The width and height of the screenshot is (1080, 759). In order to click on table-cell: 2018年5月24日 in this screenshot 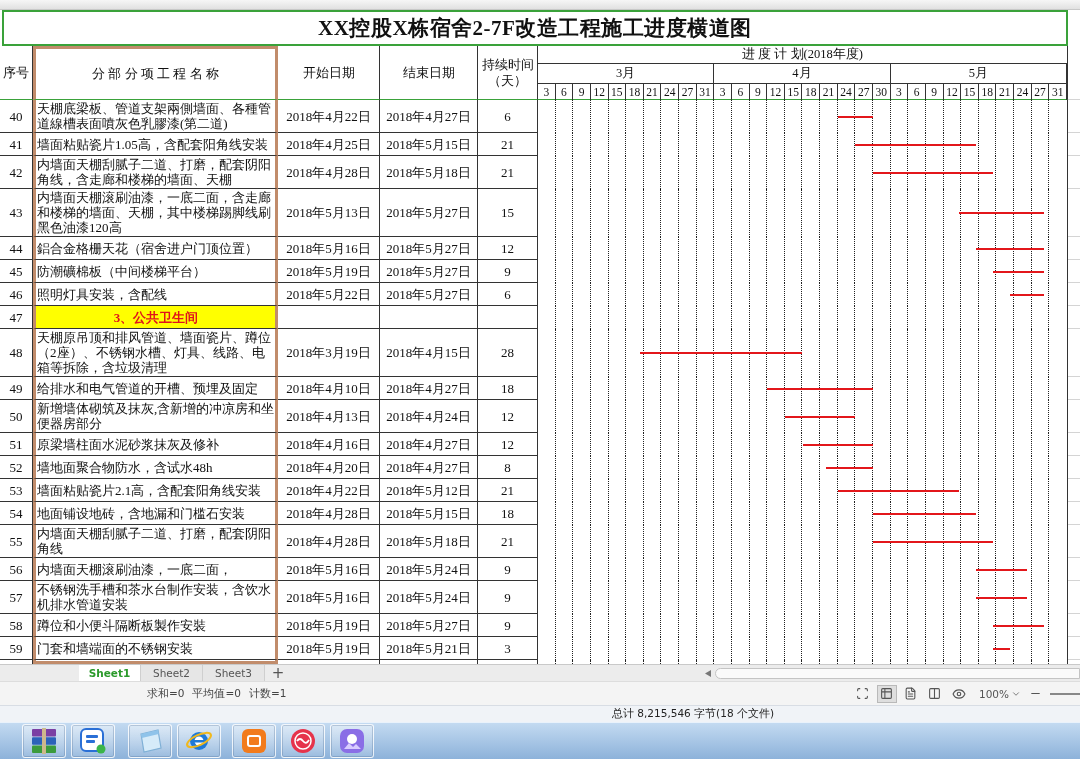, I will do `click(429, 597)`.